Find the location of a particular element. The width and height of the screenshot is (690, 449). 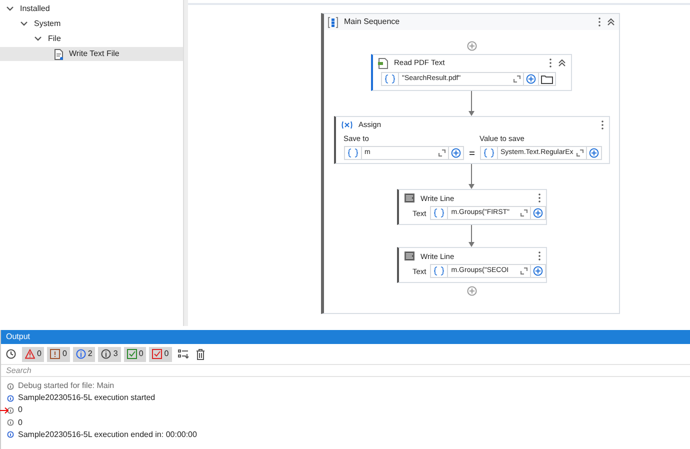

search-field: Search is located at coordinates (345, 370).